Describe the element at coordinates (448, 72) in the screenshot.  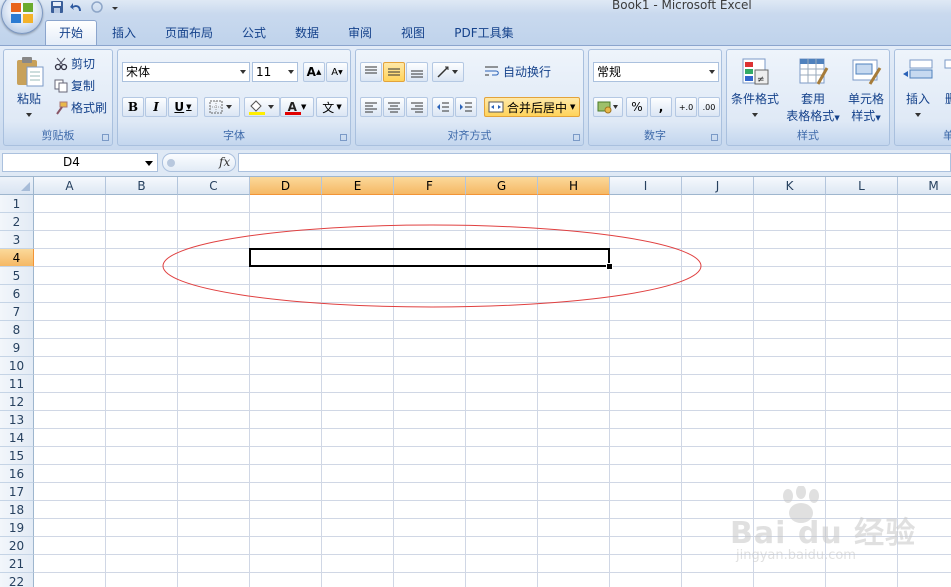
I see `orientation-button` at that location.